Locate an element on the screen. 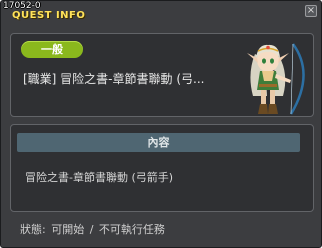 This screenshot has height=248, width=322. close-button: × is located at coordinates (311, 11).